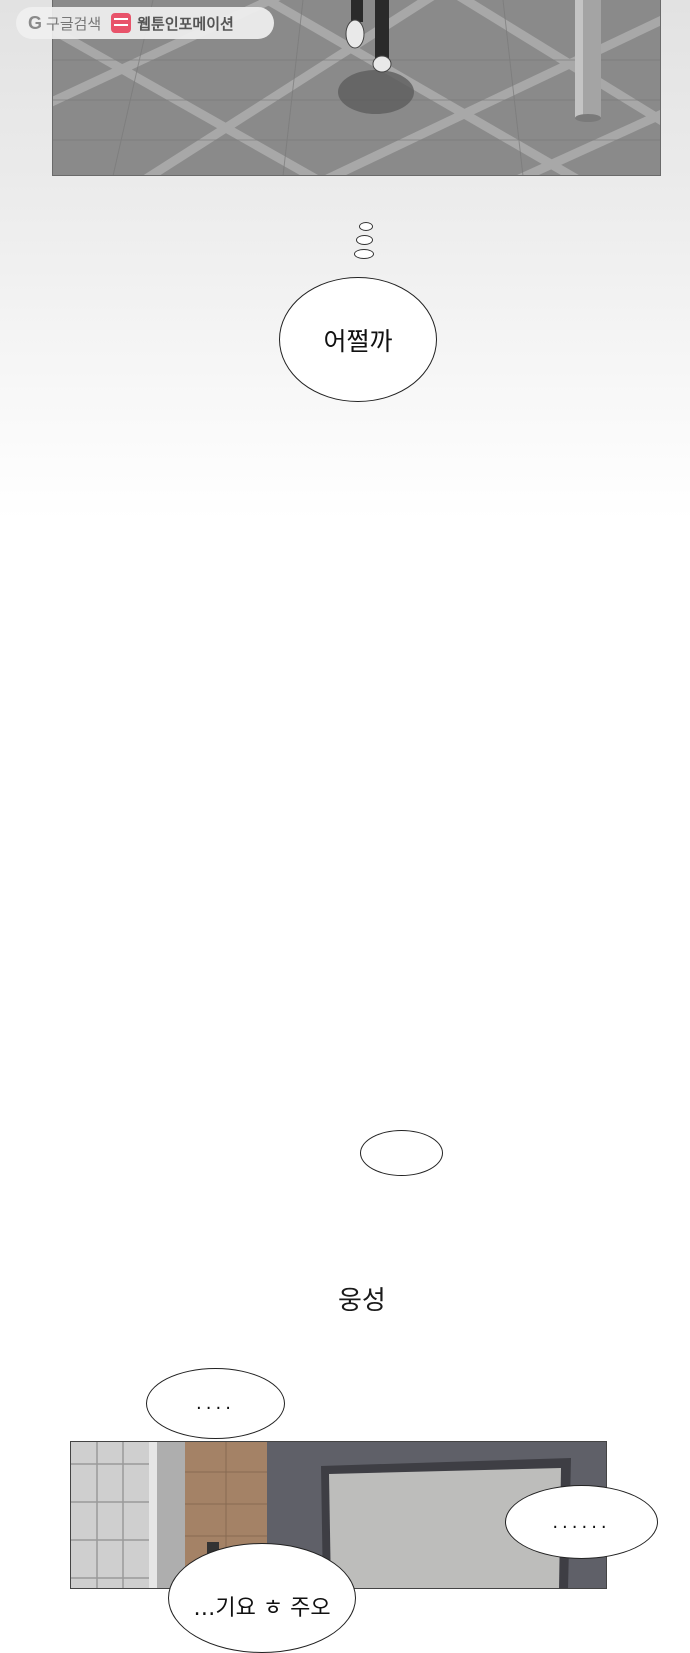 The width and height of the screenshot is (690, 1653). What do you see at coordinates (401, 1153) in the screenshot?
I see `empty-speech-bubble` at bounding box center [401, 1153].